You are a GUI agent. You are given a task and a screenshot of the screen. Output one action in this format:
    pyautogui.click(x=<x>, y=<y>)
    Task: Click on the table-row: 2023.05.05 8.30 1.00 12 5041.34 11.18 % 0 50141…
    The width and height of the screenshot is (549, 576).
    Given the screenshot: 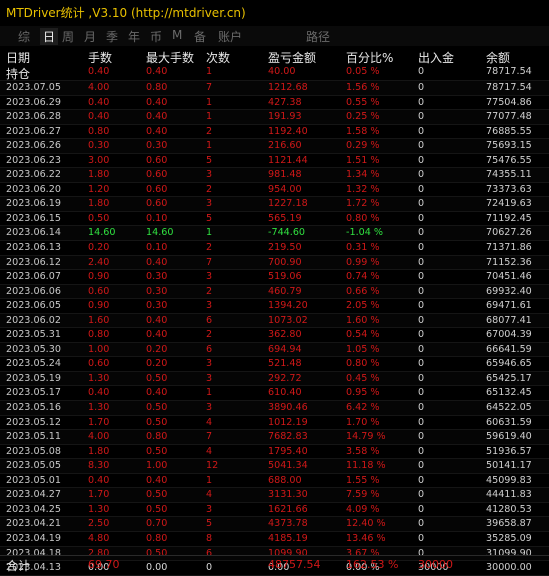 What is the action you would take?
    pyautogui.click(x=274, y=466)
    